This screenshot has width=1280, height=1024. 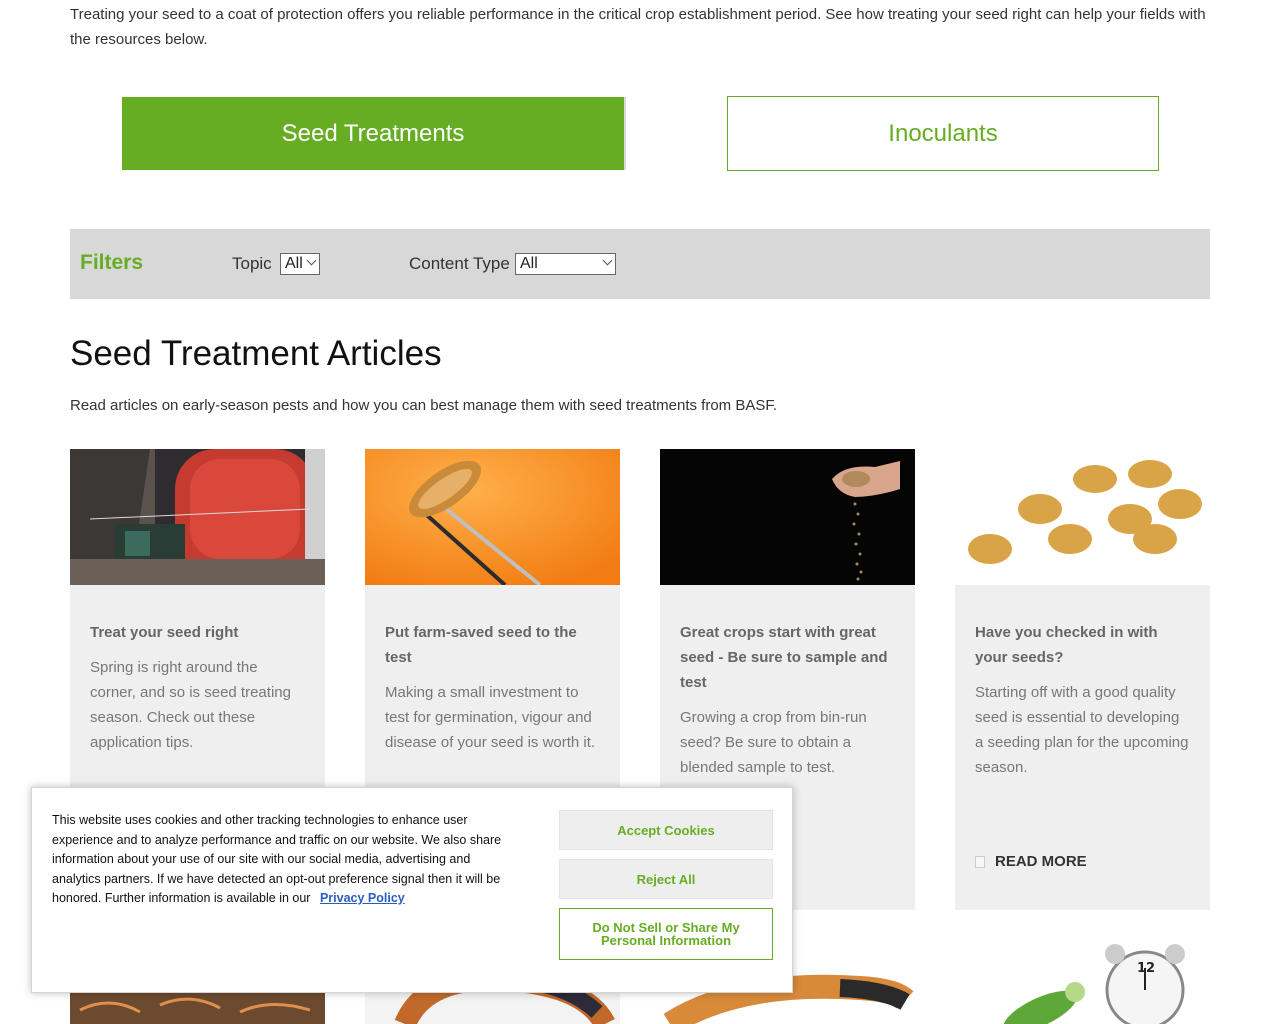 What do you see at coordinates (197, 517) in the screenshot?
I see `seed-treater-machine-image` at bounding box center [197, 517].